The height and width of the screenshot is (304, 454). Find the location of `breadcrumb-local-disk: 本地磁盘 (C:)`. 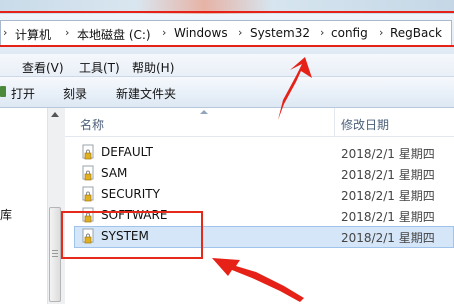

breadcrumb-local-disk: 本地磁盘 (C:) is located at coordinates (114, 34).